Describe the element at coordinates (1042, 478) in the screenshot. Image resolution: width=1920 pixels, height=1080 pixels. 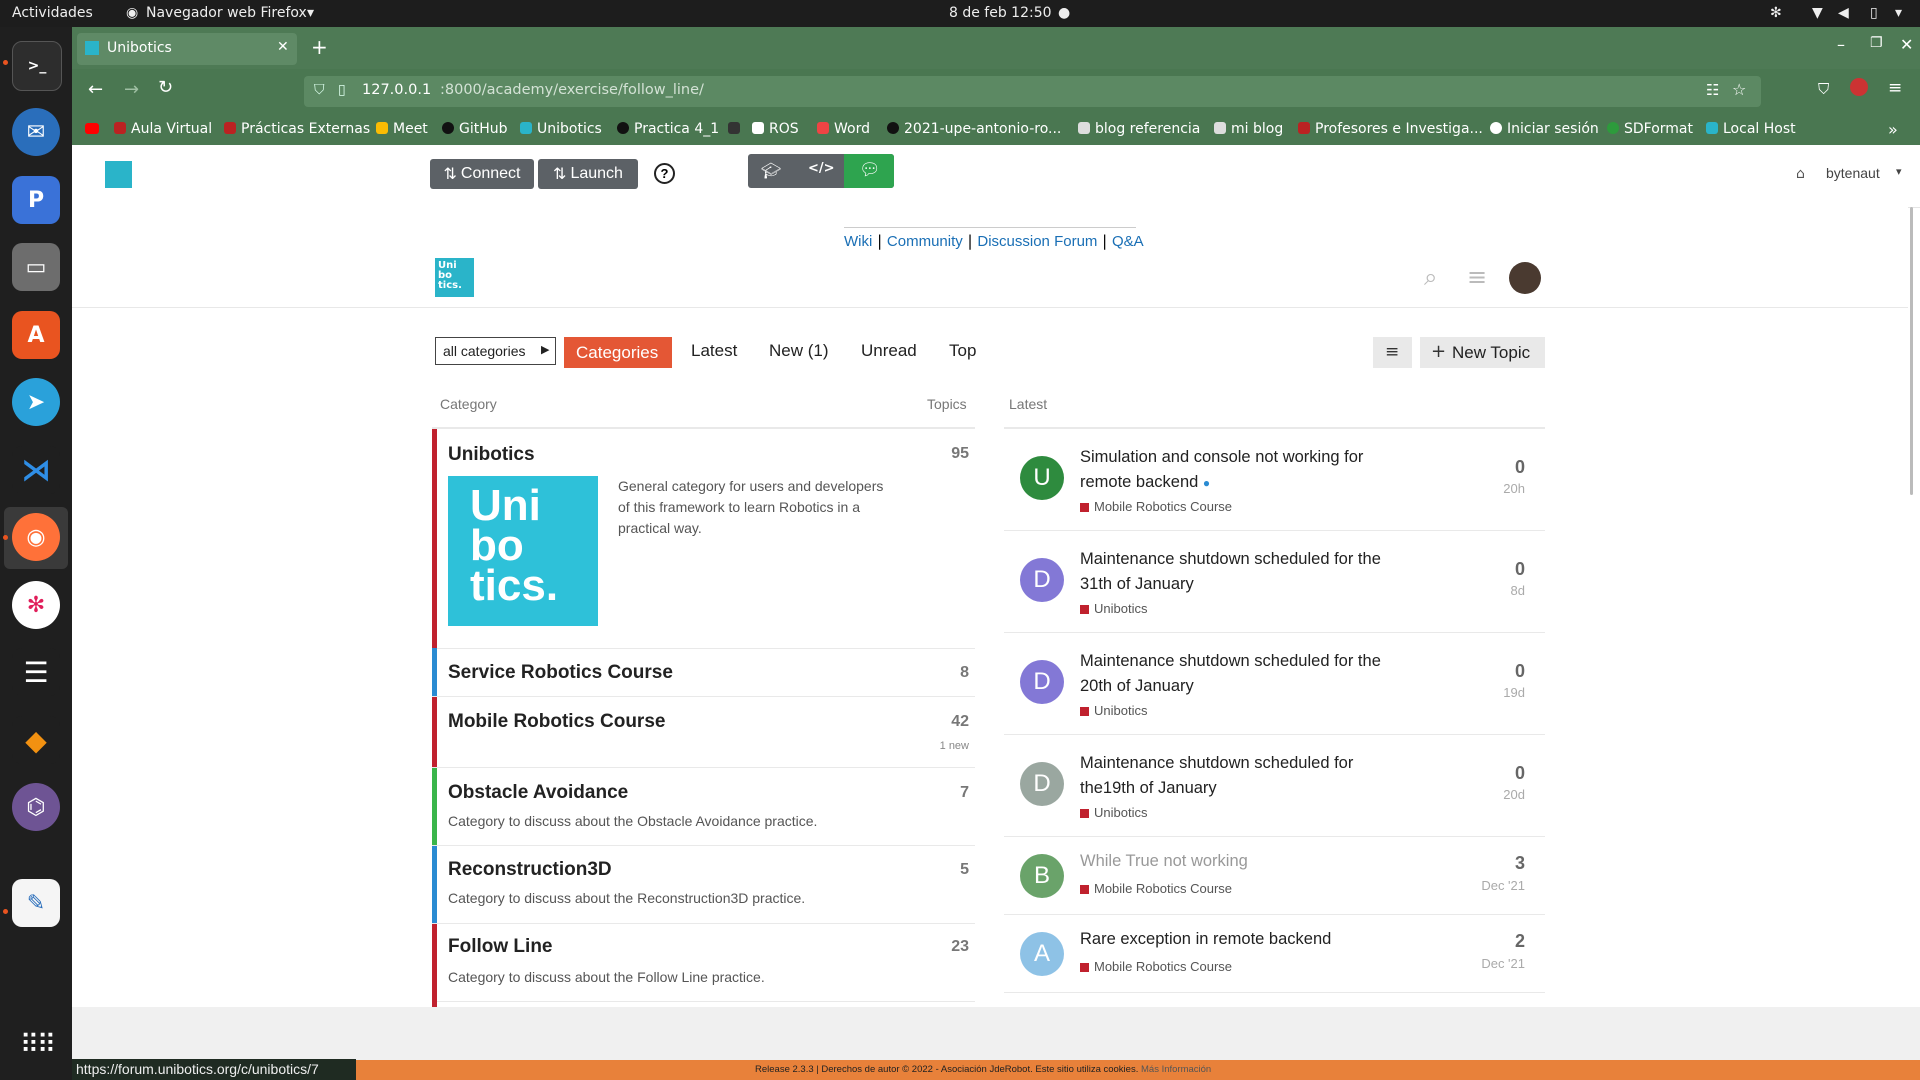
I see `topic-avatar: U` at that location.